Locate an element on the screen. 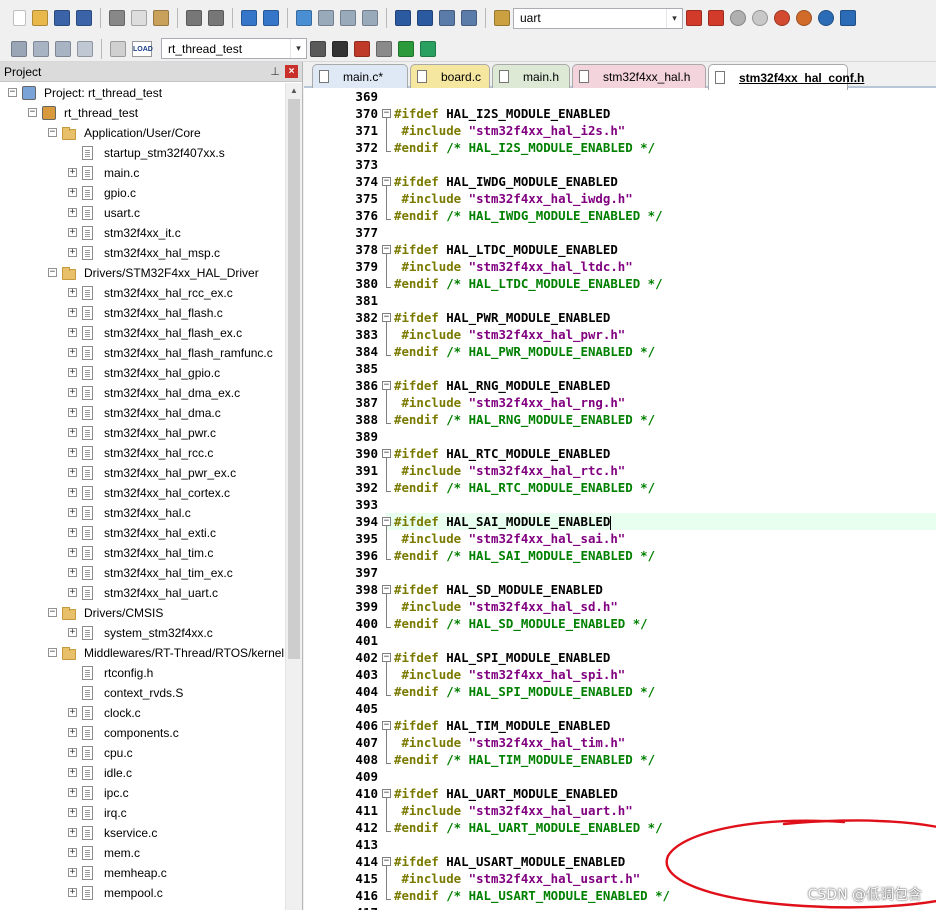  tab-stm32f4xx-hal-h: stm32f4xx_hal.h is located at coordinates (639, 76).